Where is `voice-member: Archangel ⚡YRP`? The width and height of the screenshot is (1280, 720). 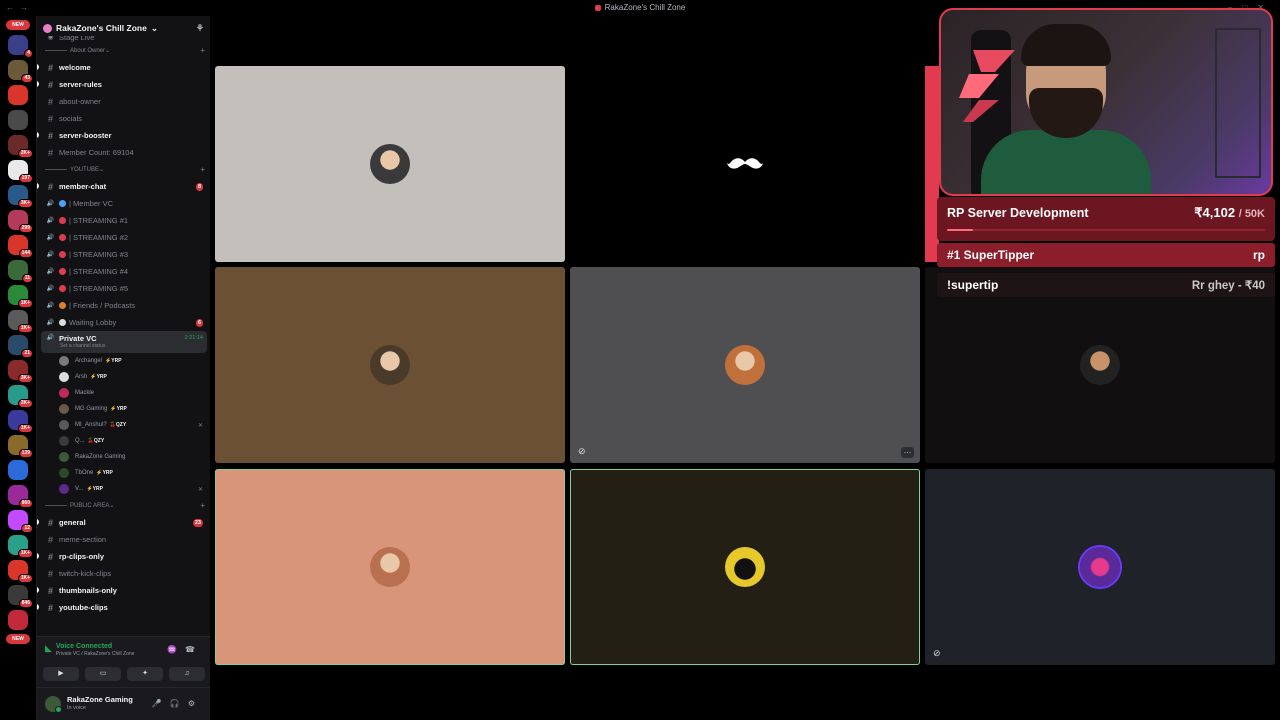
voice-member: Archangel ⚡YRP is located at coordinates (124, 361).